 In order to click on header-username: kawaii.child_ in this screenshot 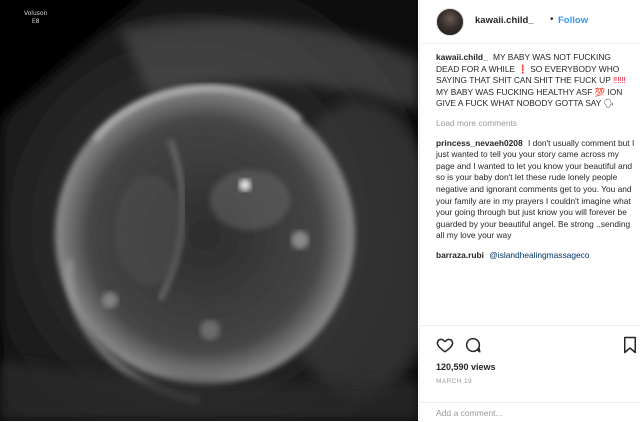, I will do `click(504, 20)`.